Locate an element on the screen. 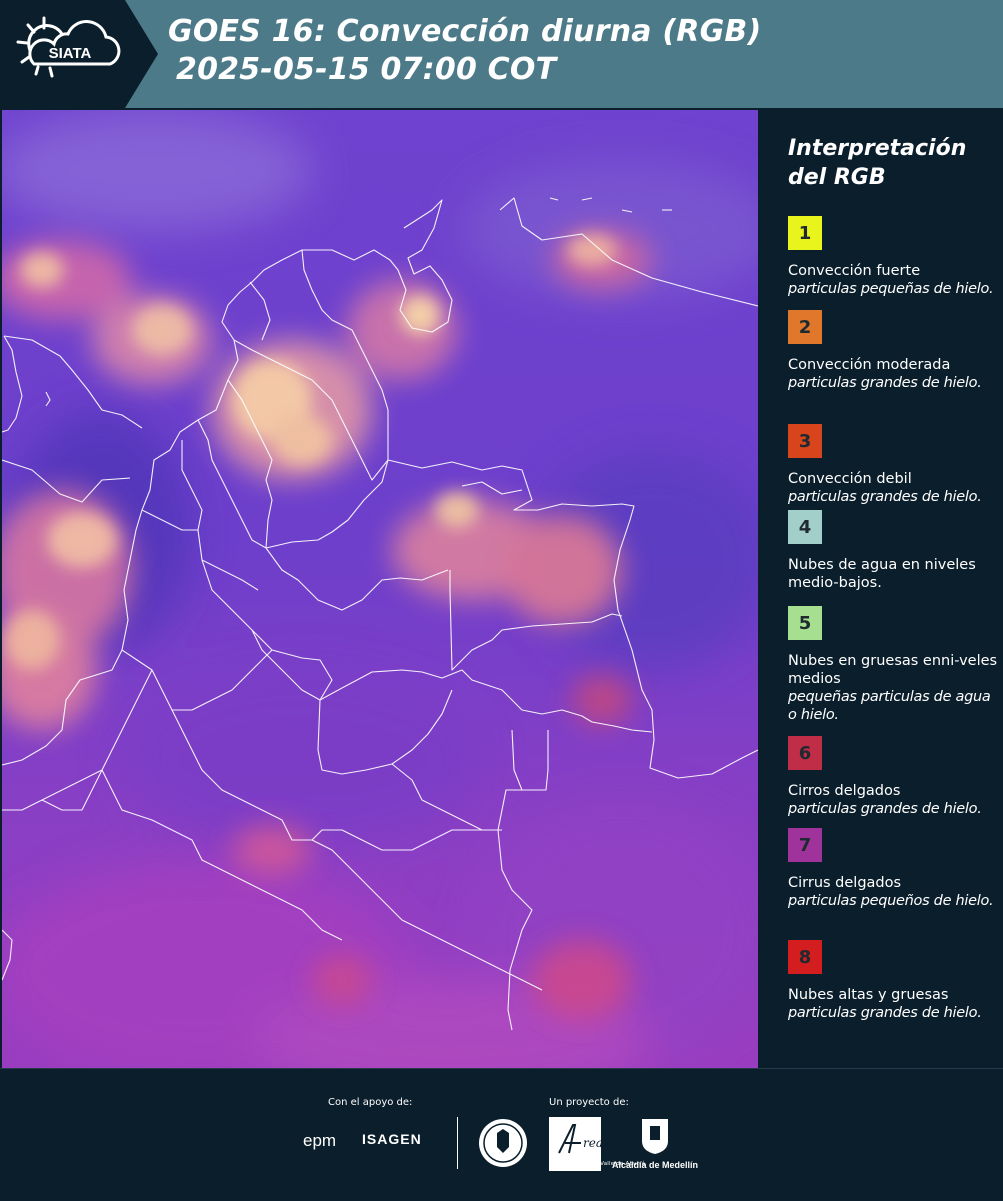 The image size is (1003, 1201). alcaldia-shield-icon is located at coordinates (655, 1136).